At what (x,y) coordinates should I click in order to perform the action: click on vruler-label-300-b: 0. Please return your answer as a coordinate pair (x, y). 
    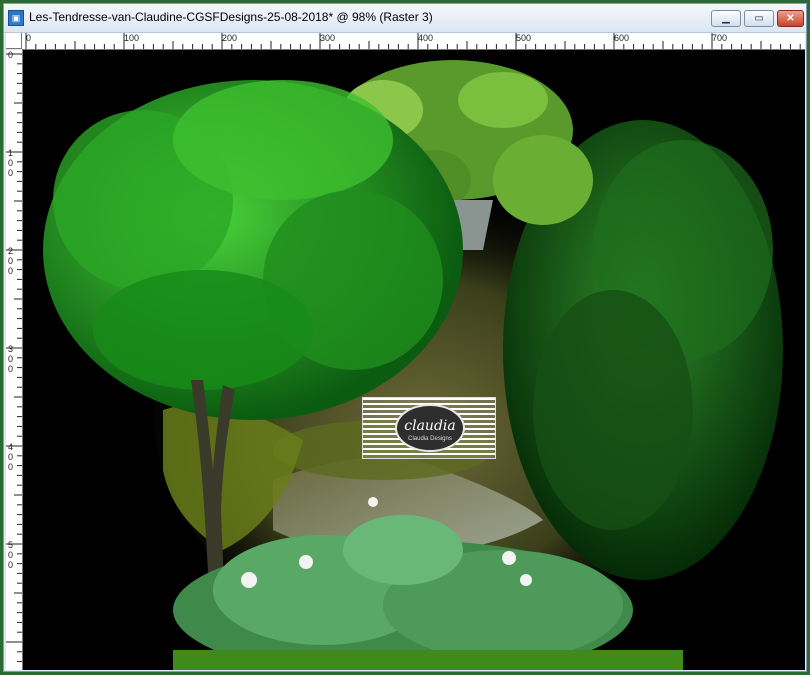
    Looking at the image, I should click on (11, 359).